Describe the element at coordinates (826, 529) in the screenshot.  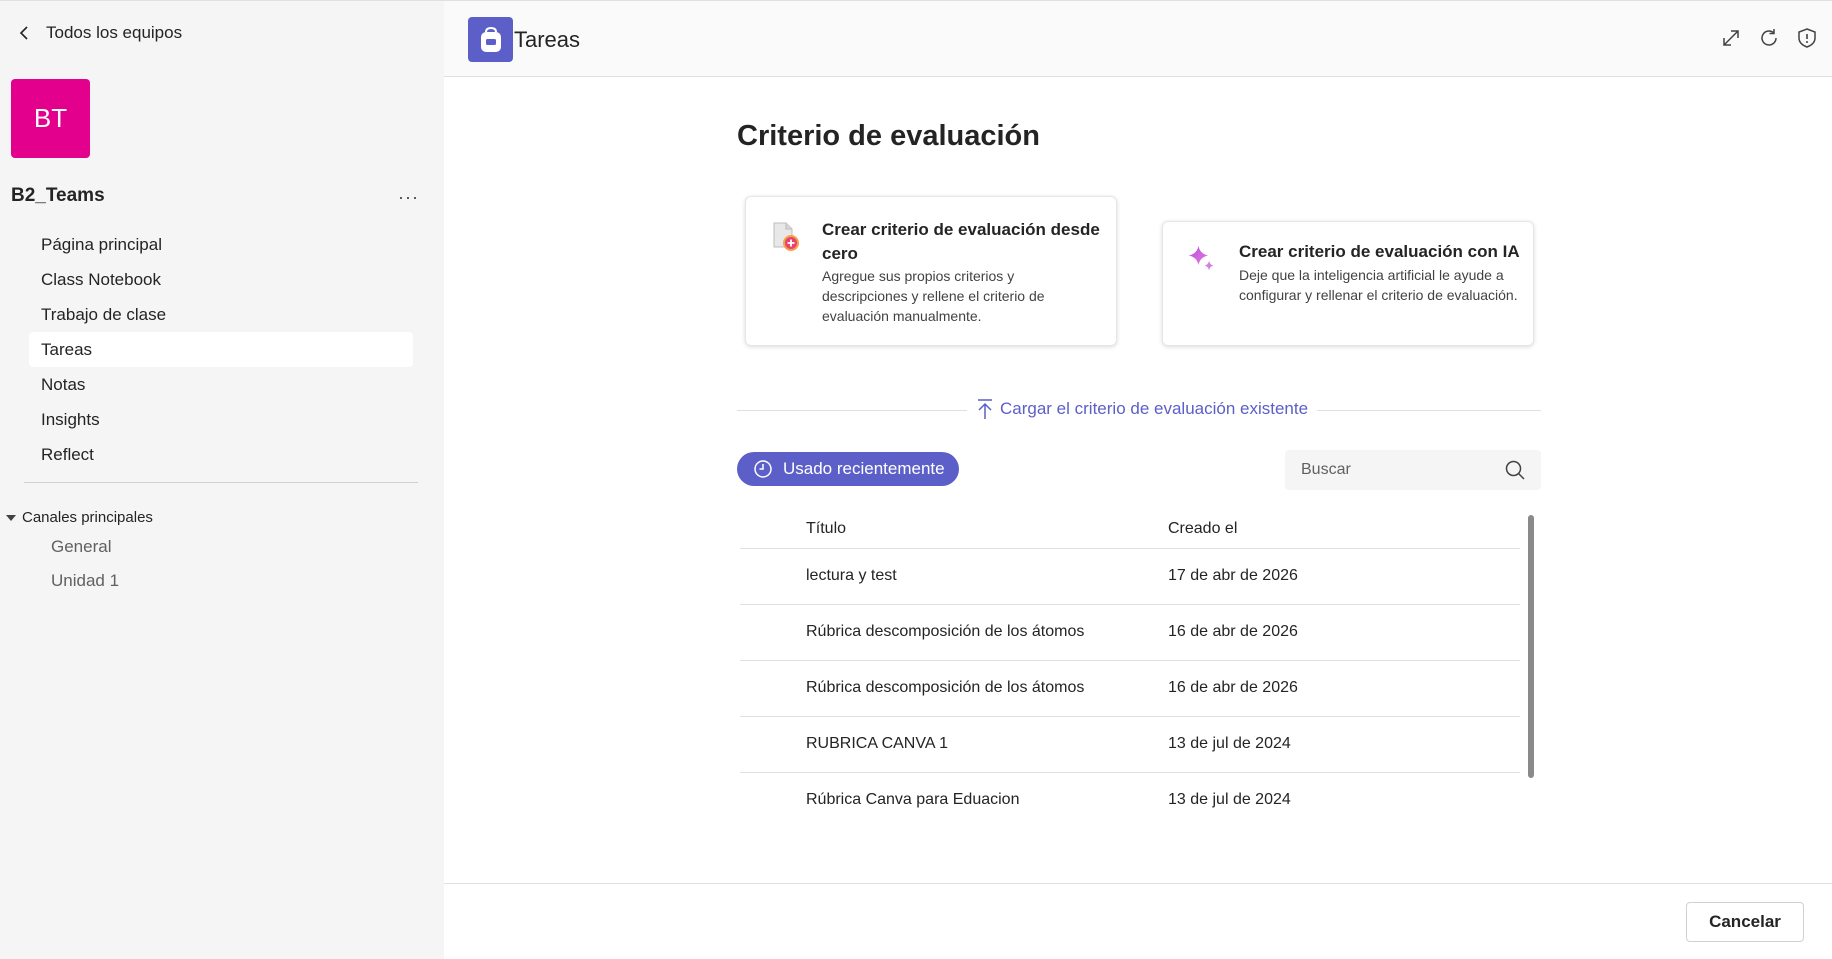
I see `column-header-title: Título` at that location.